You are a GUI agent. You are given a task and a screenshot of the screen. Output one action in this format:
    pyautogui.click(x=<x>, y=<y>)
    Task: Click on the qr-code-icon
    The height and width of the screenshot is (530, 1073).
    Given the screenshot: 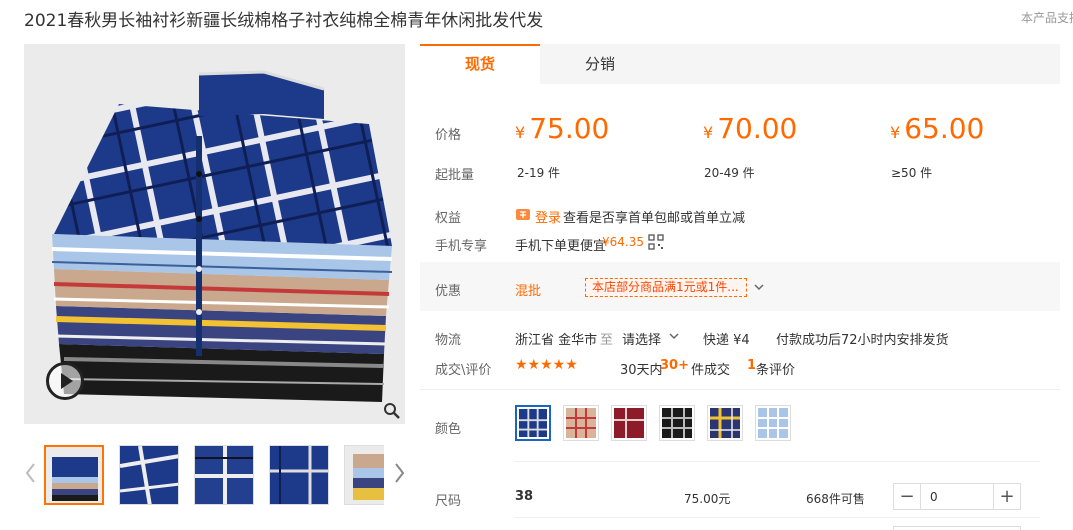 What is the action you would take?
    pyautogui.click(x=656, y=242)
    